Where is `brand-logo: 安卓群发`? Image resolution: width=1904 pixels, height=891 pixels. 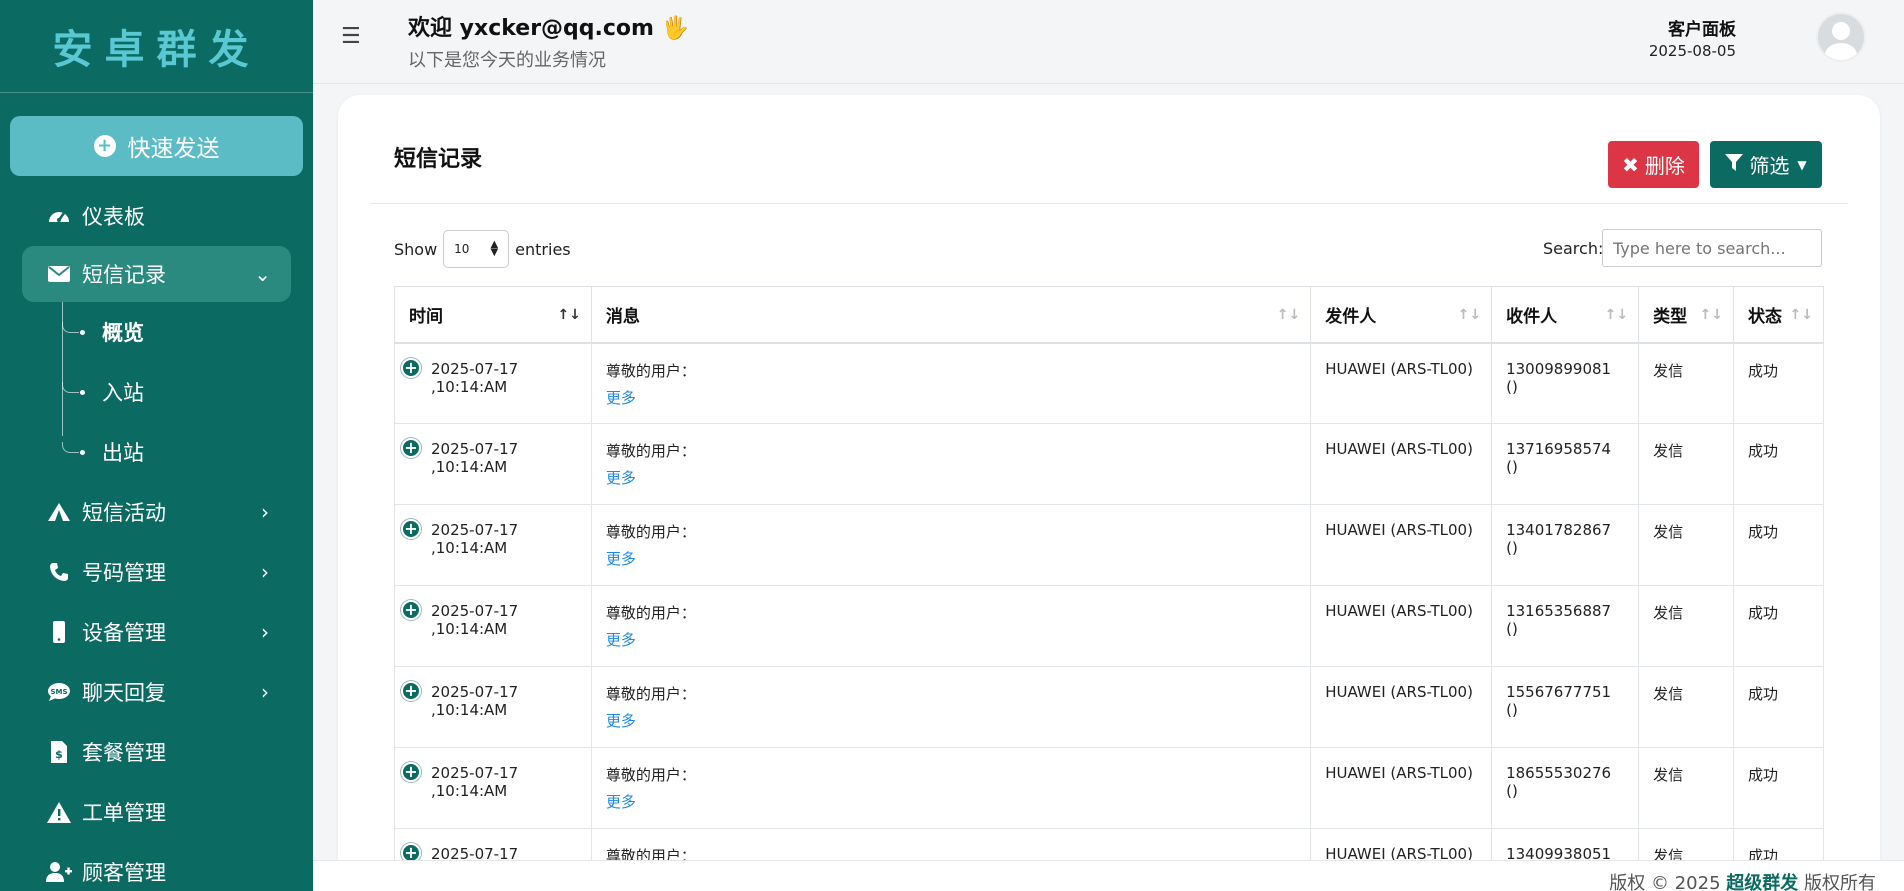
brand-logo: 安卓群发 is located at coordinates (156, 46).